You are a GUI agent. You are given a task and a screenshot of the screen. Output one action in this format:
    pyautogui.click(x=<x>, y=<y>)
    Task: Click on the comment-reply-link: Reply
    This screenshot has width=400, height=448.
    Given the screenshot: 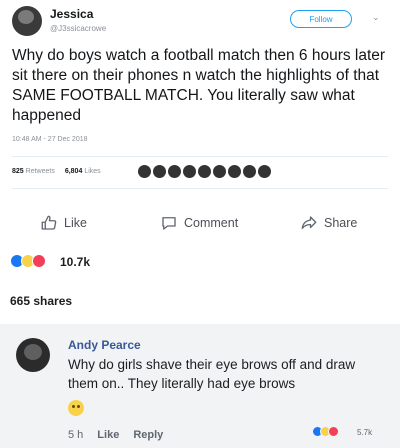 What is the action you would take?
    pyautogui.click(x=148, y=435)
    